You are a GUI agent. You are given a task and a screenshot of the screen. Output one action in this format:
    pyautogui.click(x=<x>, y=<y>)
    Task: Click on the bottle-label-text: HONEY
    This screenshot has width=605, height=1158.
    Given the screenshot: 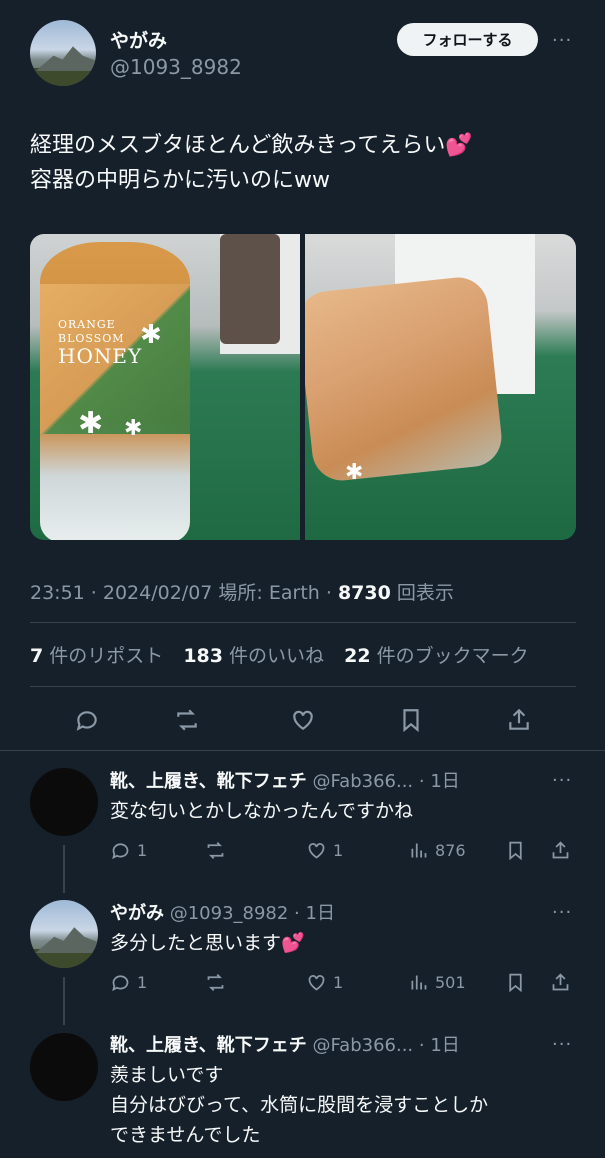 What is the action you would take?
    pyautogui.click(x=100, y=356)
    